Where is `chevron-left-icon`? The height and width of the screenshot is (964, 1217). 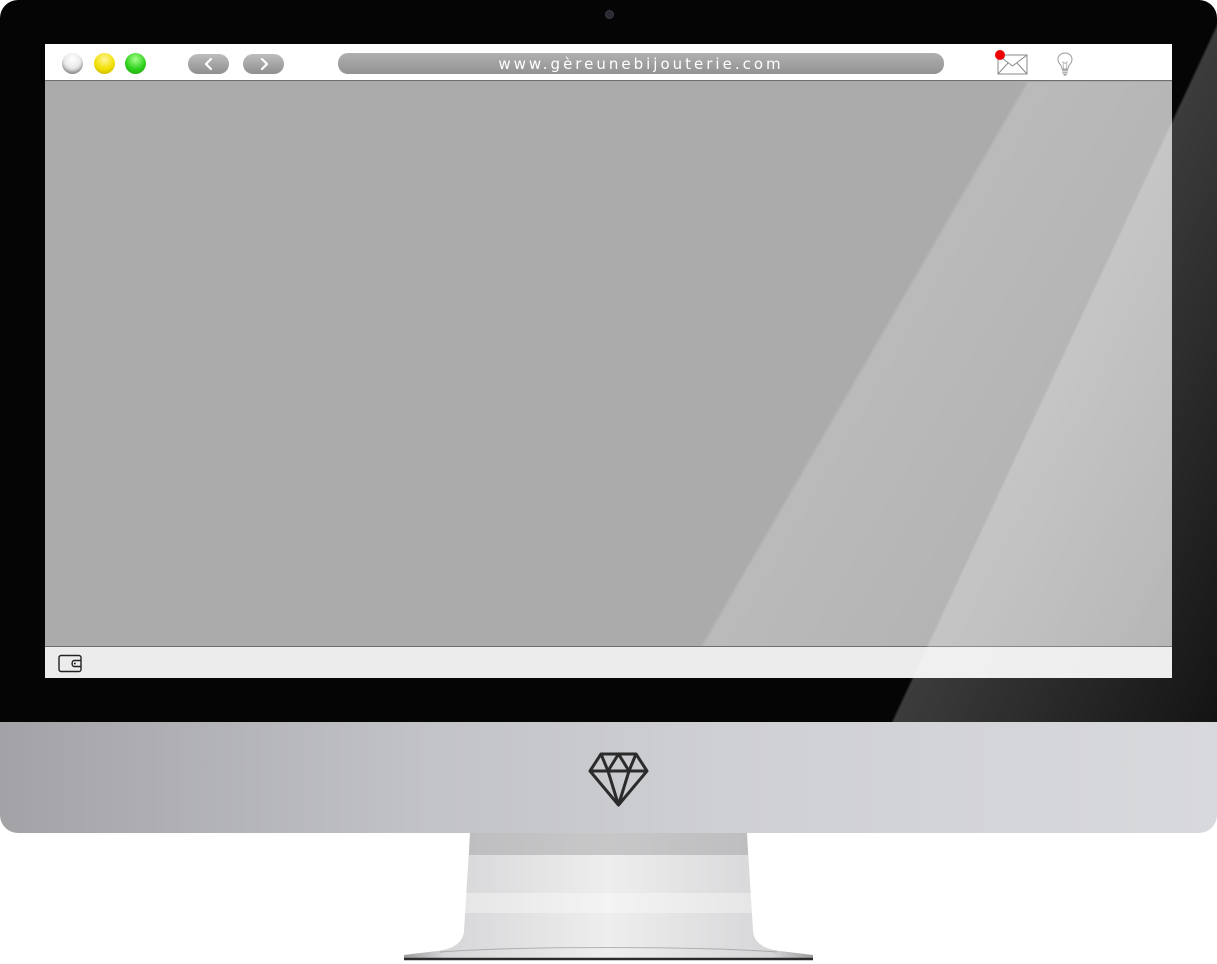
chevron-left-icon is located at coordinates (208, 64).